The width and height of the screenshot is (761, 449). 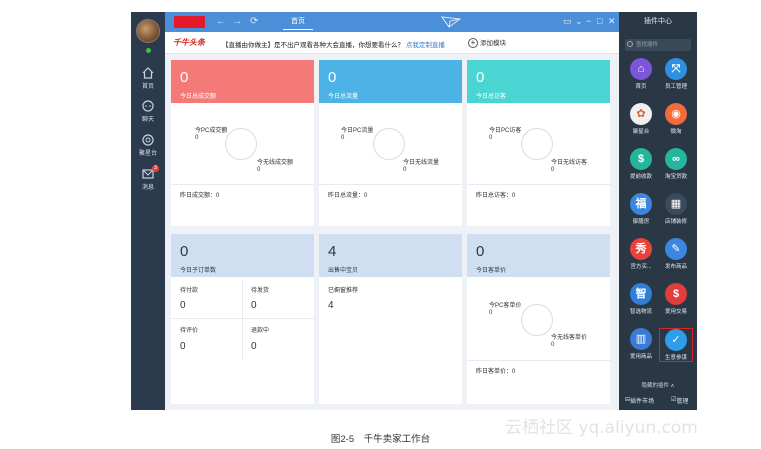 I want to click on logistics-icon: 智, so click(x=641, y=294).